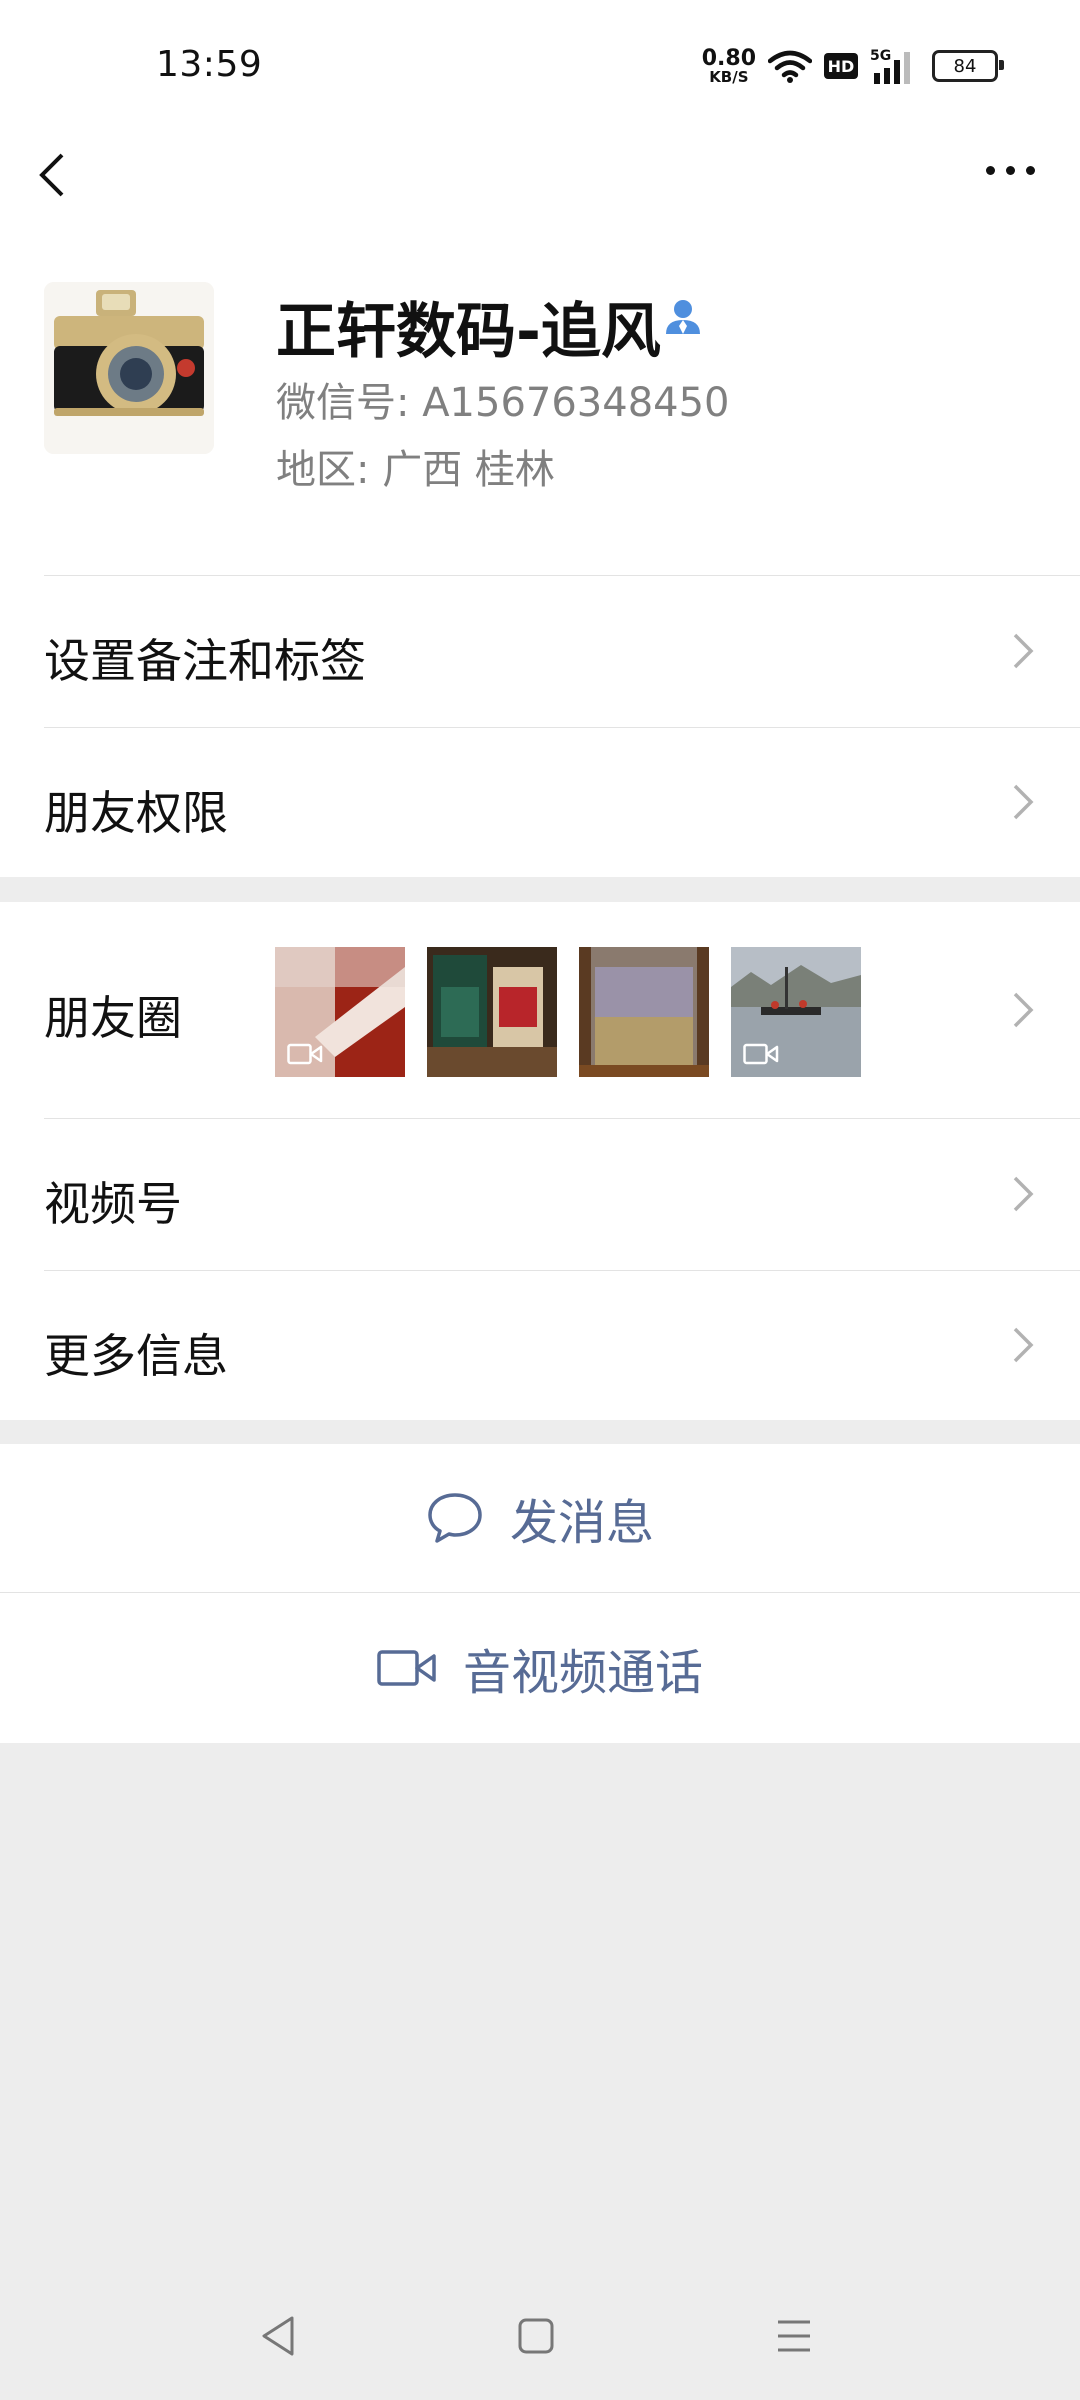 The width and height of the screenshot is (1080, 2400). What do you see at coordinates (568, 1012) in the screenshot?
I see `moments-thumbnails` at bounding box center [568, 1012].